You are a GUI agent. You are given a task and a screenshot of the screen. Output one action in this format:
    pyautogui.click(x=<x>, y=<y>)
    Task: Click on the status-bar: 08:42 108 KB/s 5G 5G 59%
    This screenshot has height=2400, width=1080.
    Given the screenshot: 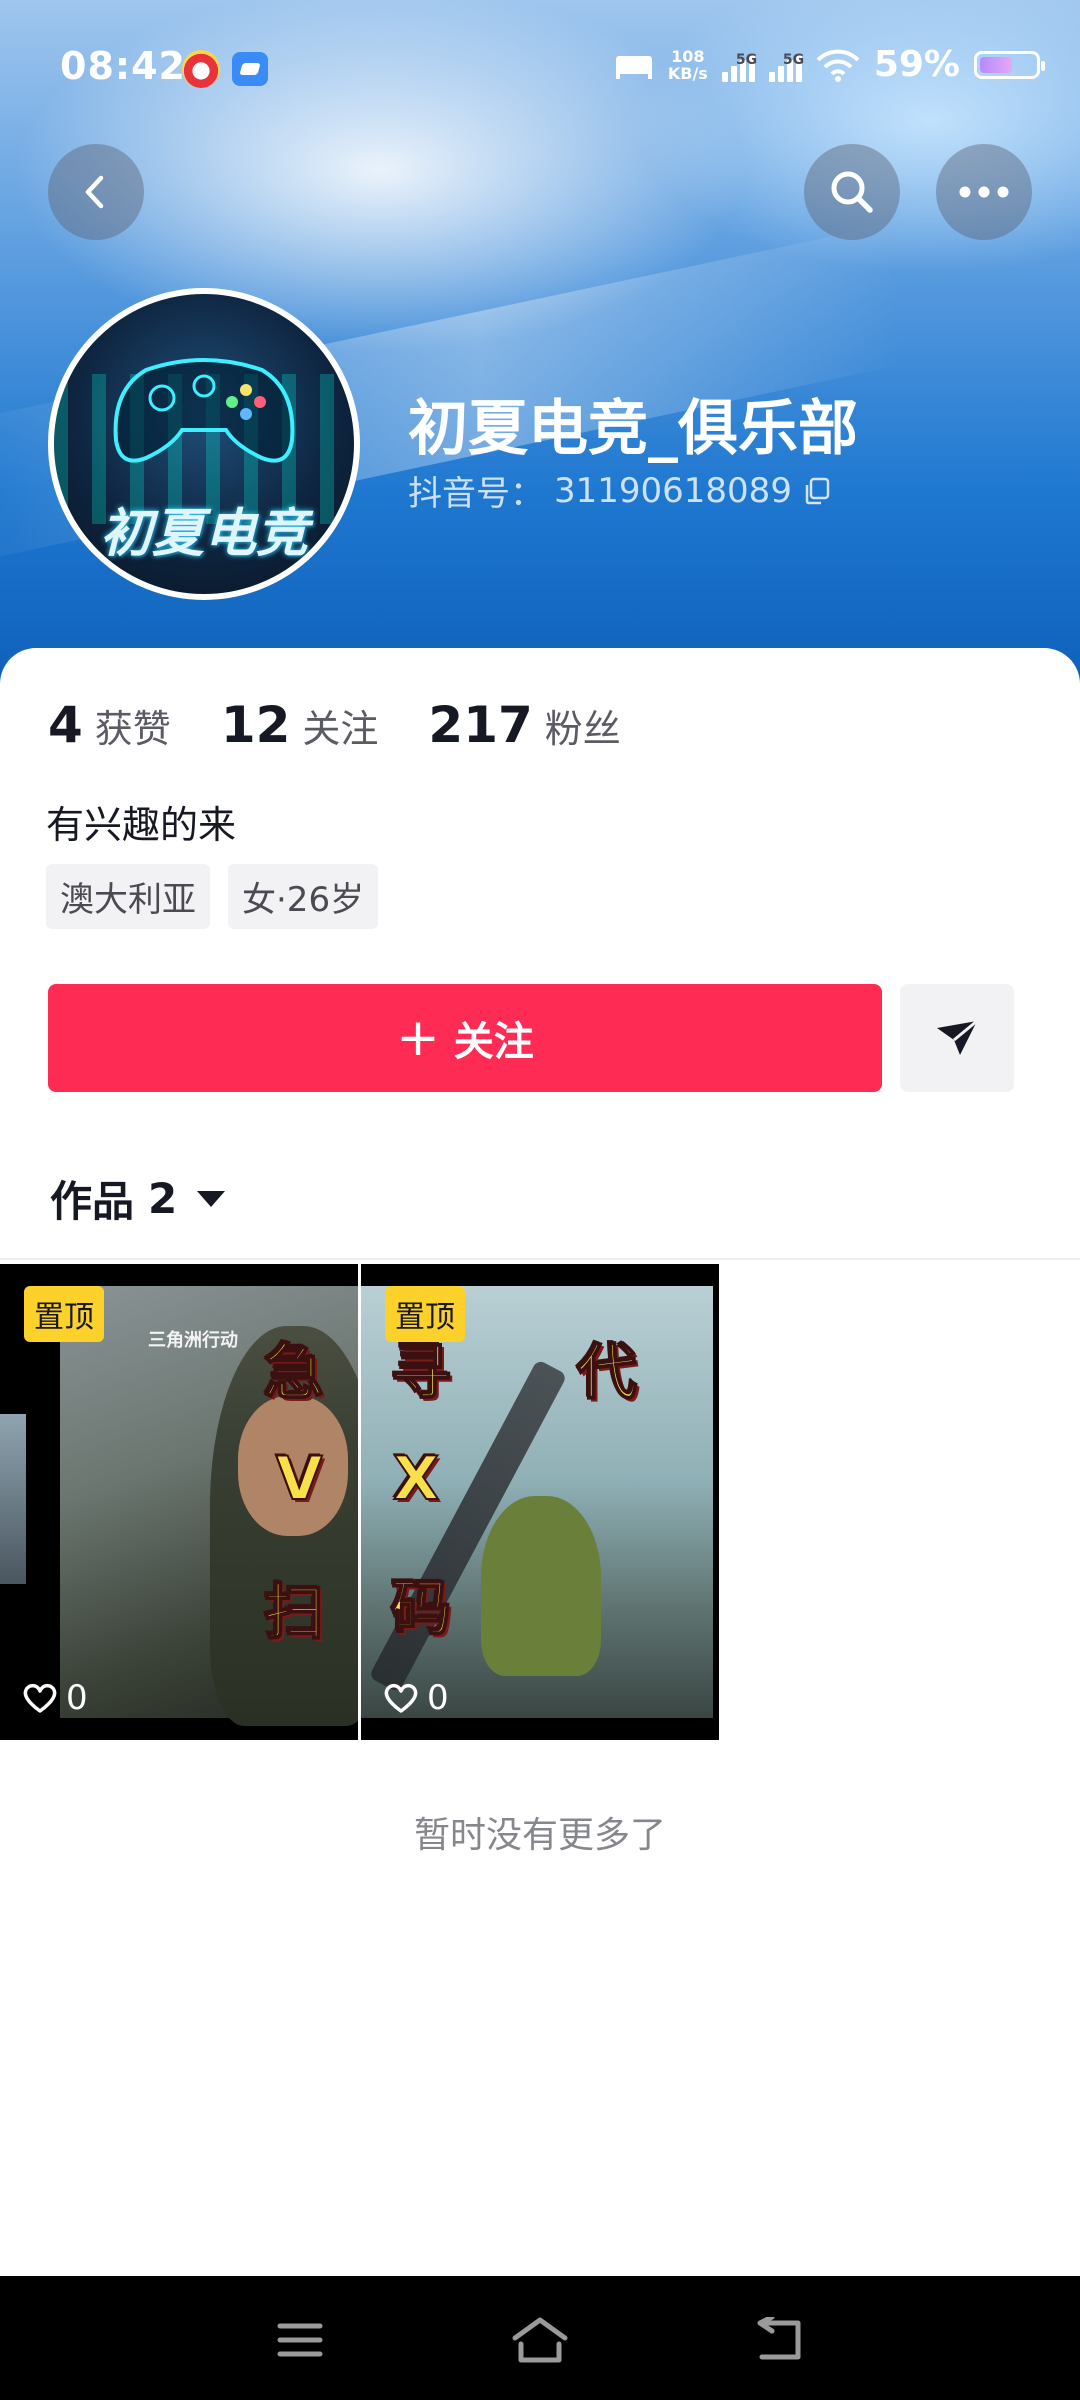 What is the action you would take?
    pyautogui.click(x=540, y=70)
    